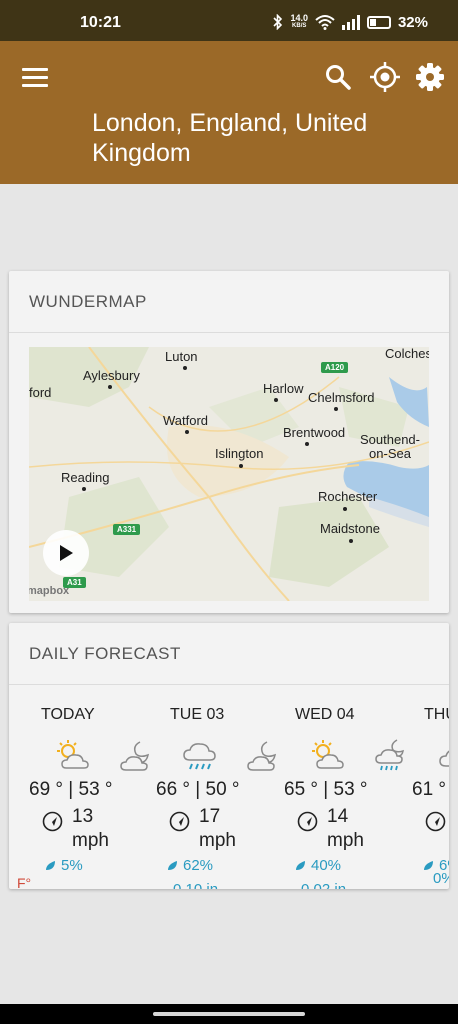  Describe the element at coordinates (335, 367) in the screenshot. I see `road-shield: A120` at that location.